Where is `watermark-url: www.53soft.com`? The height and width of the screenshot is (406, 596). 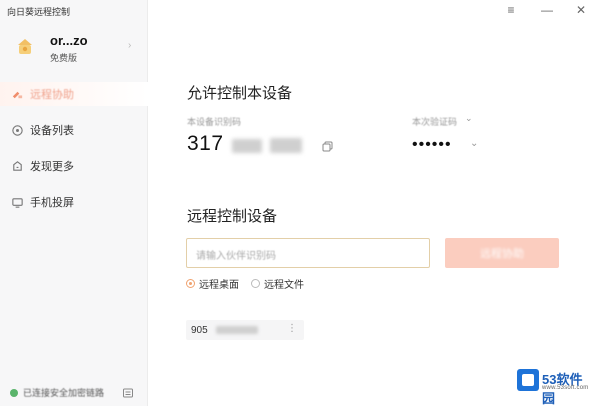
watermark-url: www.53soft.com is located at coordinates (565, 388).